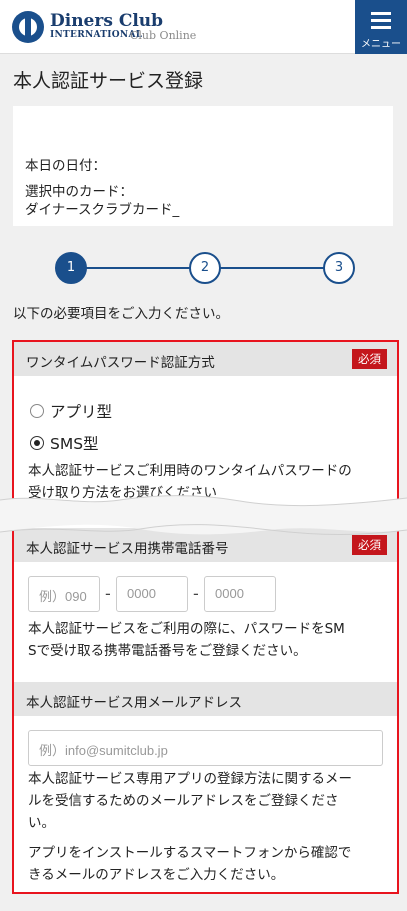 The height and width of the screenshot is (911, 407). What do you see at coordinates (64, 594) in the screenshot?
I see `phone-part1-input: 例）090` at bounding box center [64, 594].